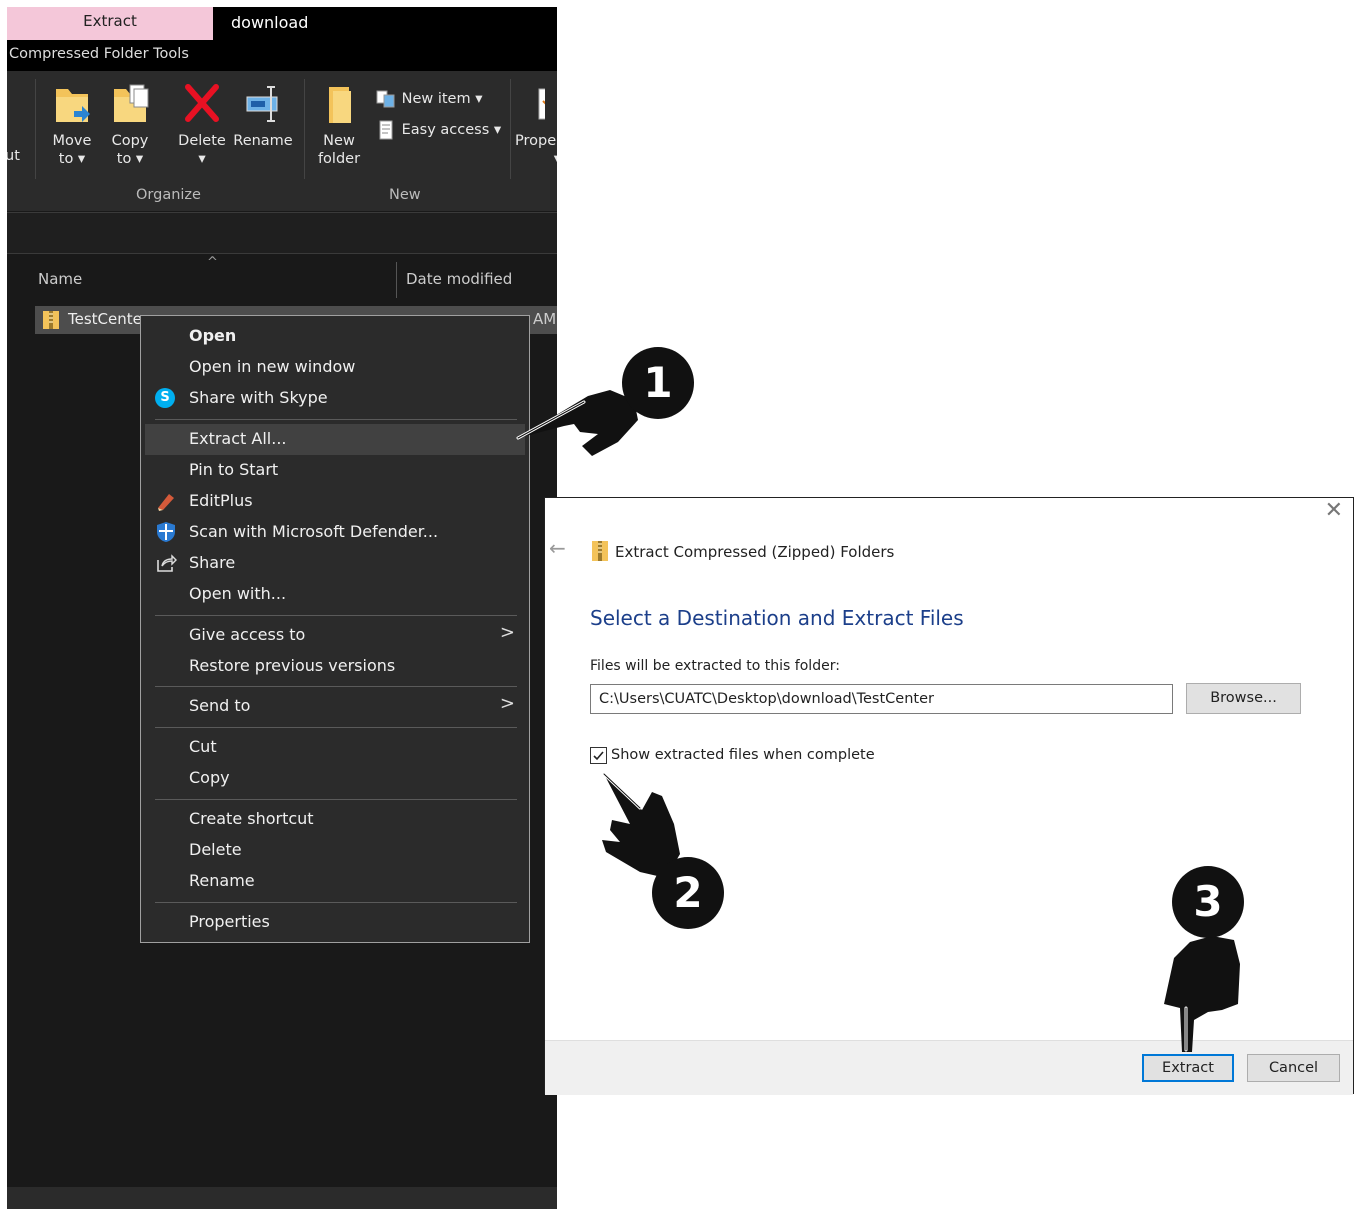  I want to click on menu-item-copy: Copy, so click(209, 777).